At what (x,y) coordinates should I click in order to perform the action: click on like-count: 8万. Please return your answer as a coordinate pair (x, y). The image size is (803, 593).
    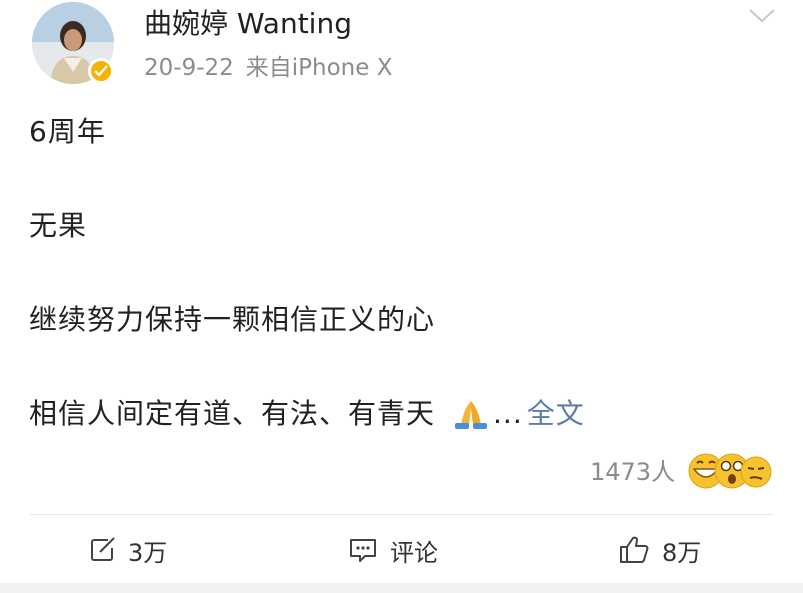
    Looking at the image, I should click on (682, 552).